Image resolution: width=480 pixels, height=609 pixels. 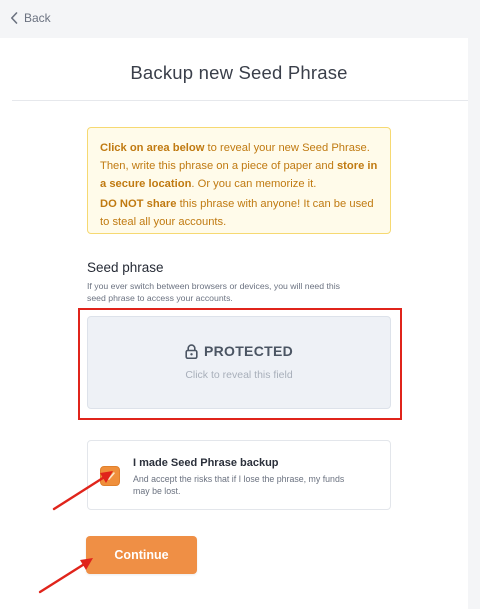 I want to click on back-button: Back, so click(x=30, y=18).